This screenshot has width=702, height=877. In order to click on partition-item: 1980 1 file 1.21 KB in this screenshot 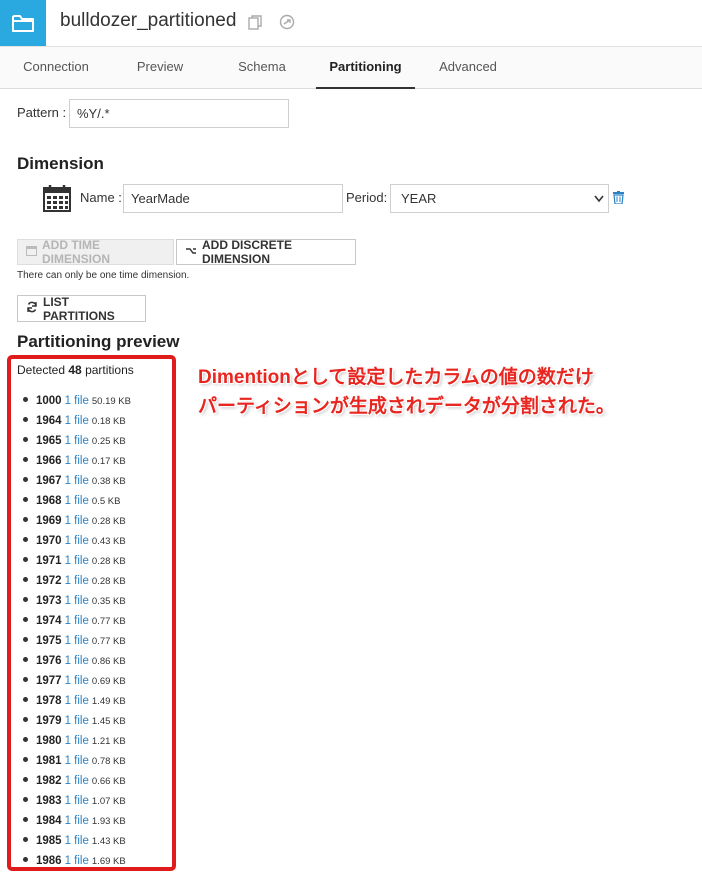, I will do `click(77, 741)`.